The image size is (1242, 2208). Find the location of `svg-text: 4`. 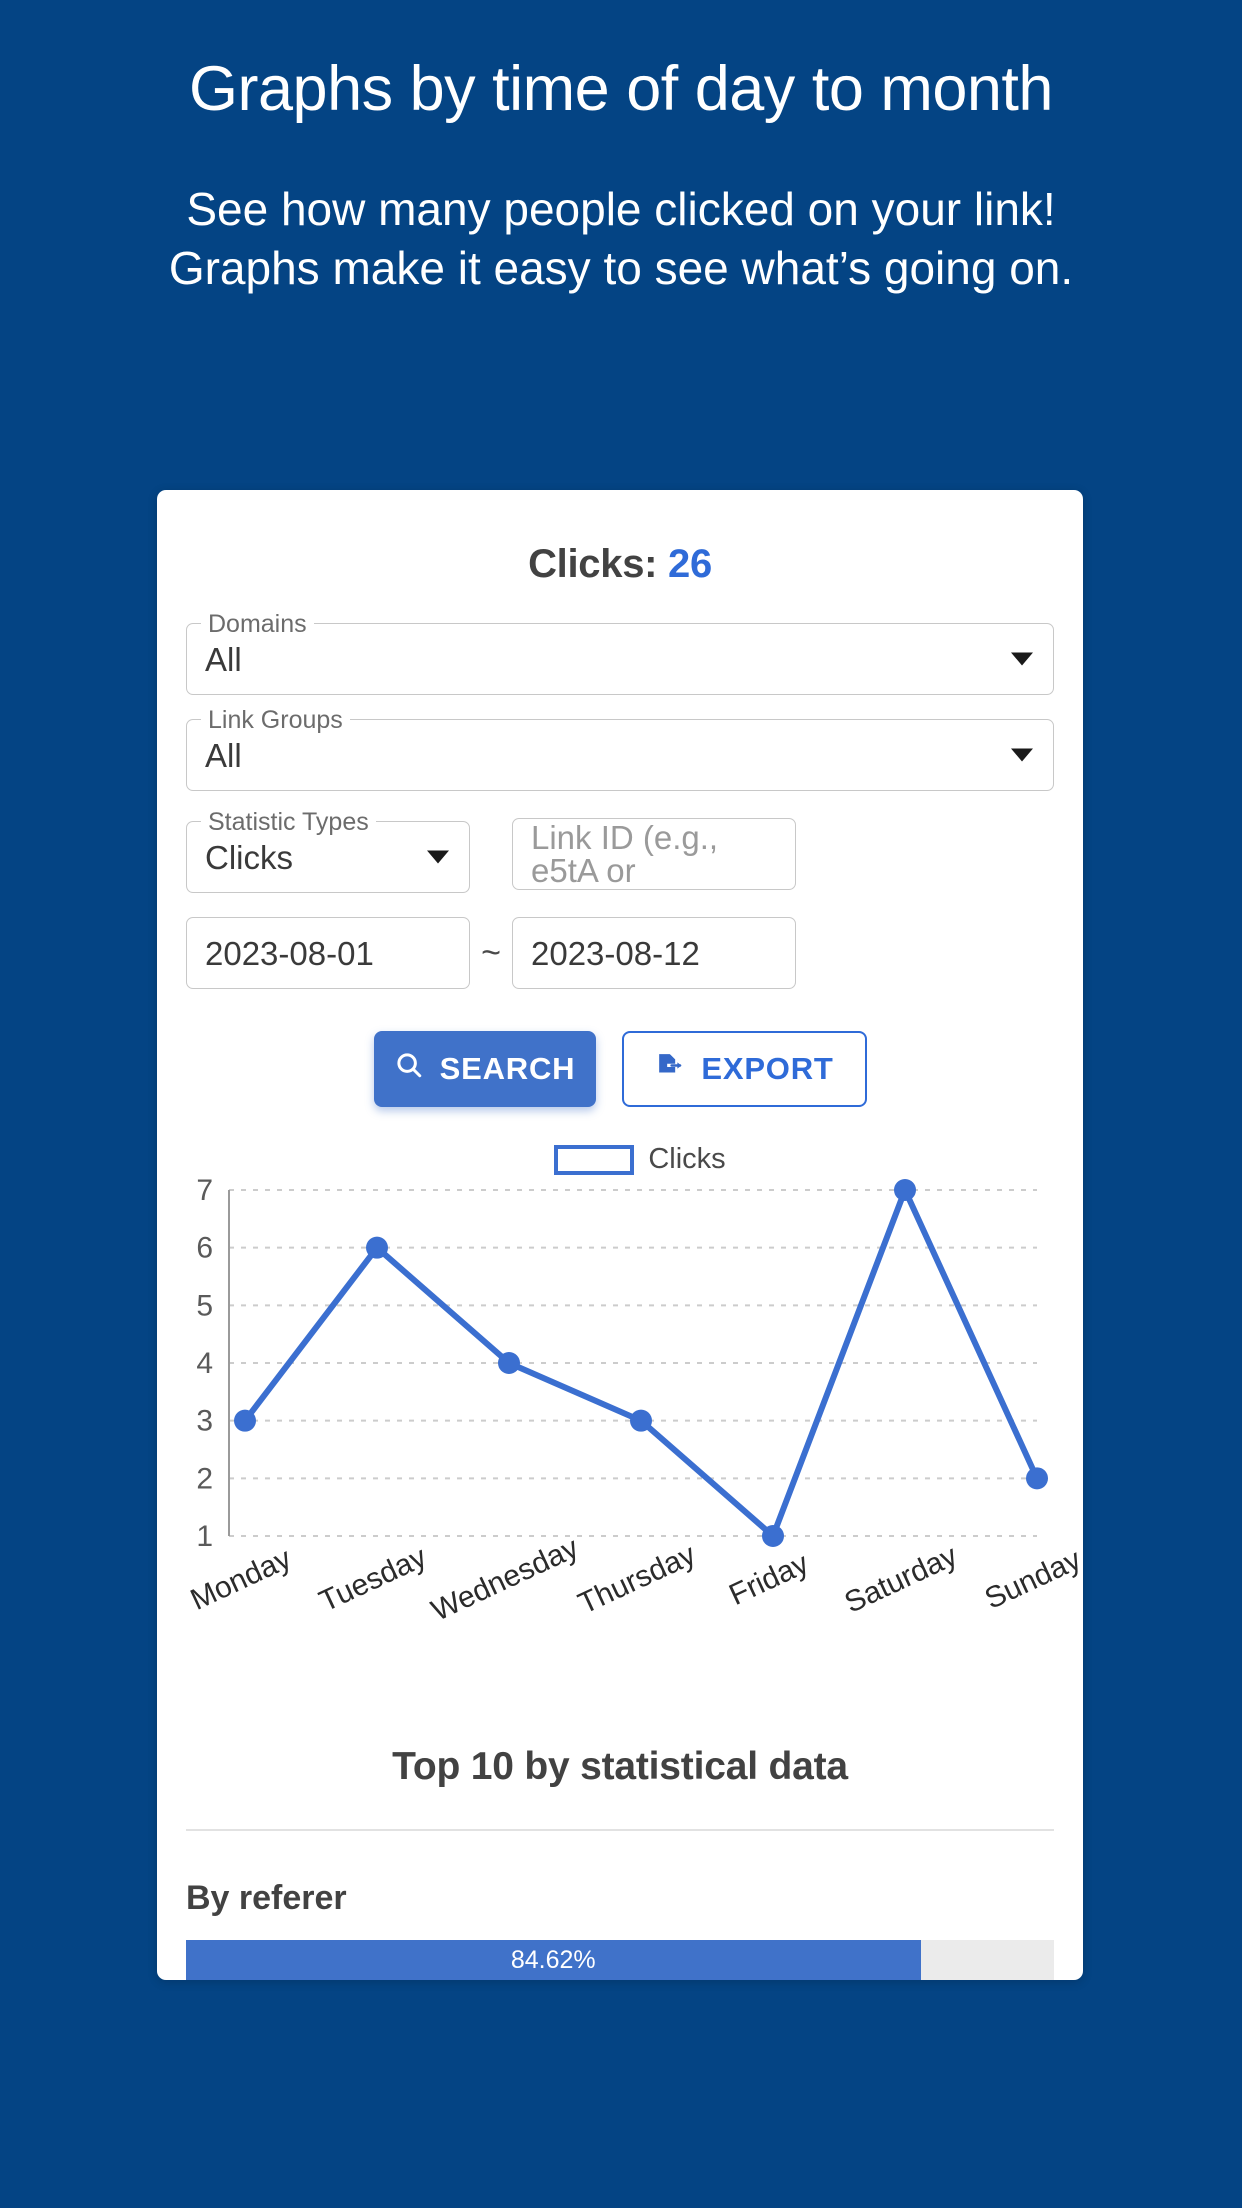

svg-text: 4 is located at coordinates (204, 1363).